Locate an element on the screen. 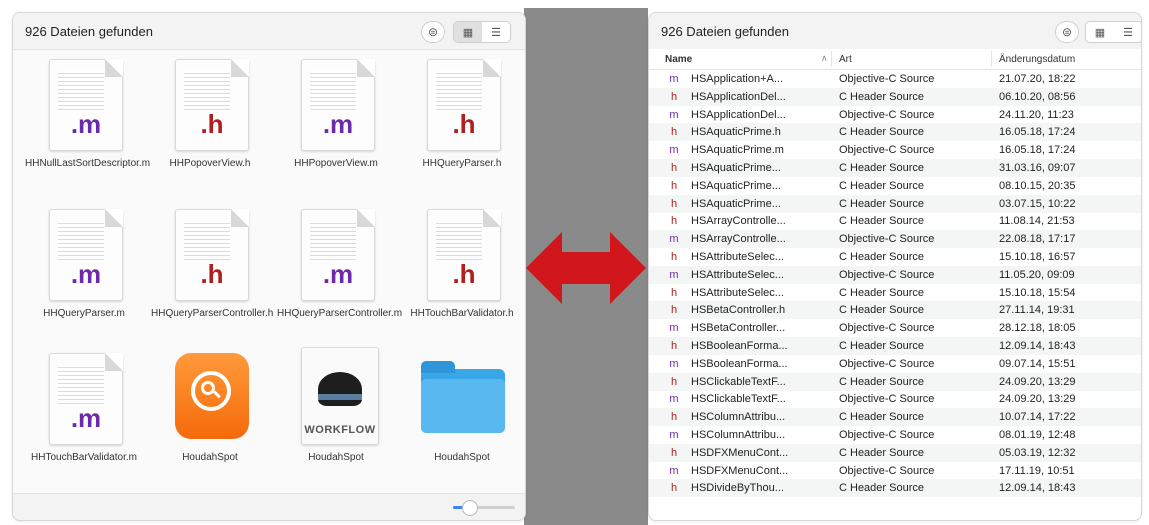 Image resolution: width=1149 pixels, height=525 pixels. file-icon-item: .m HHPopoverView.m is located at coordinates (336, 128).